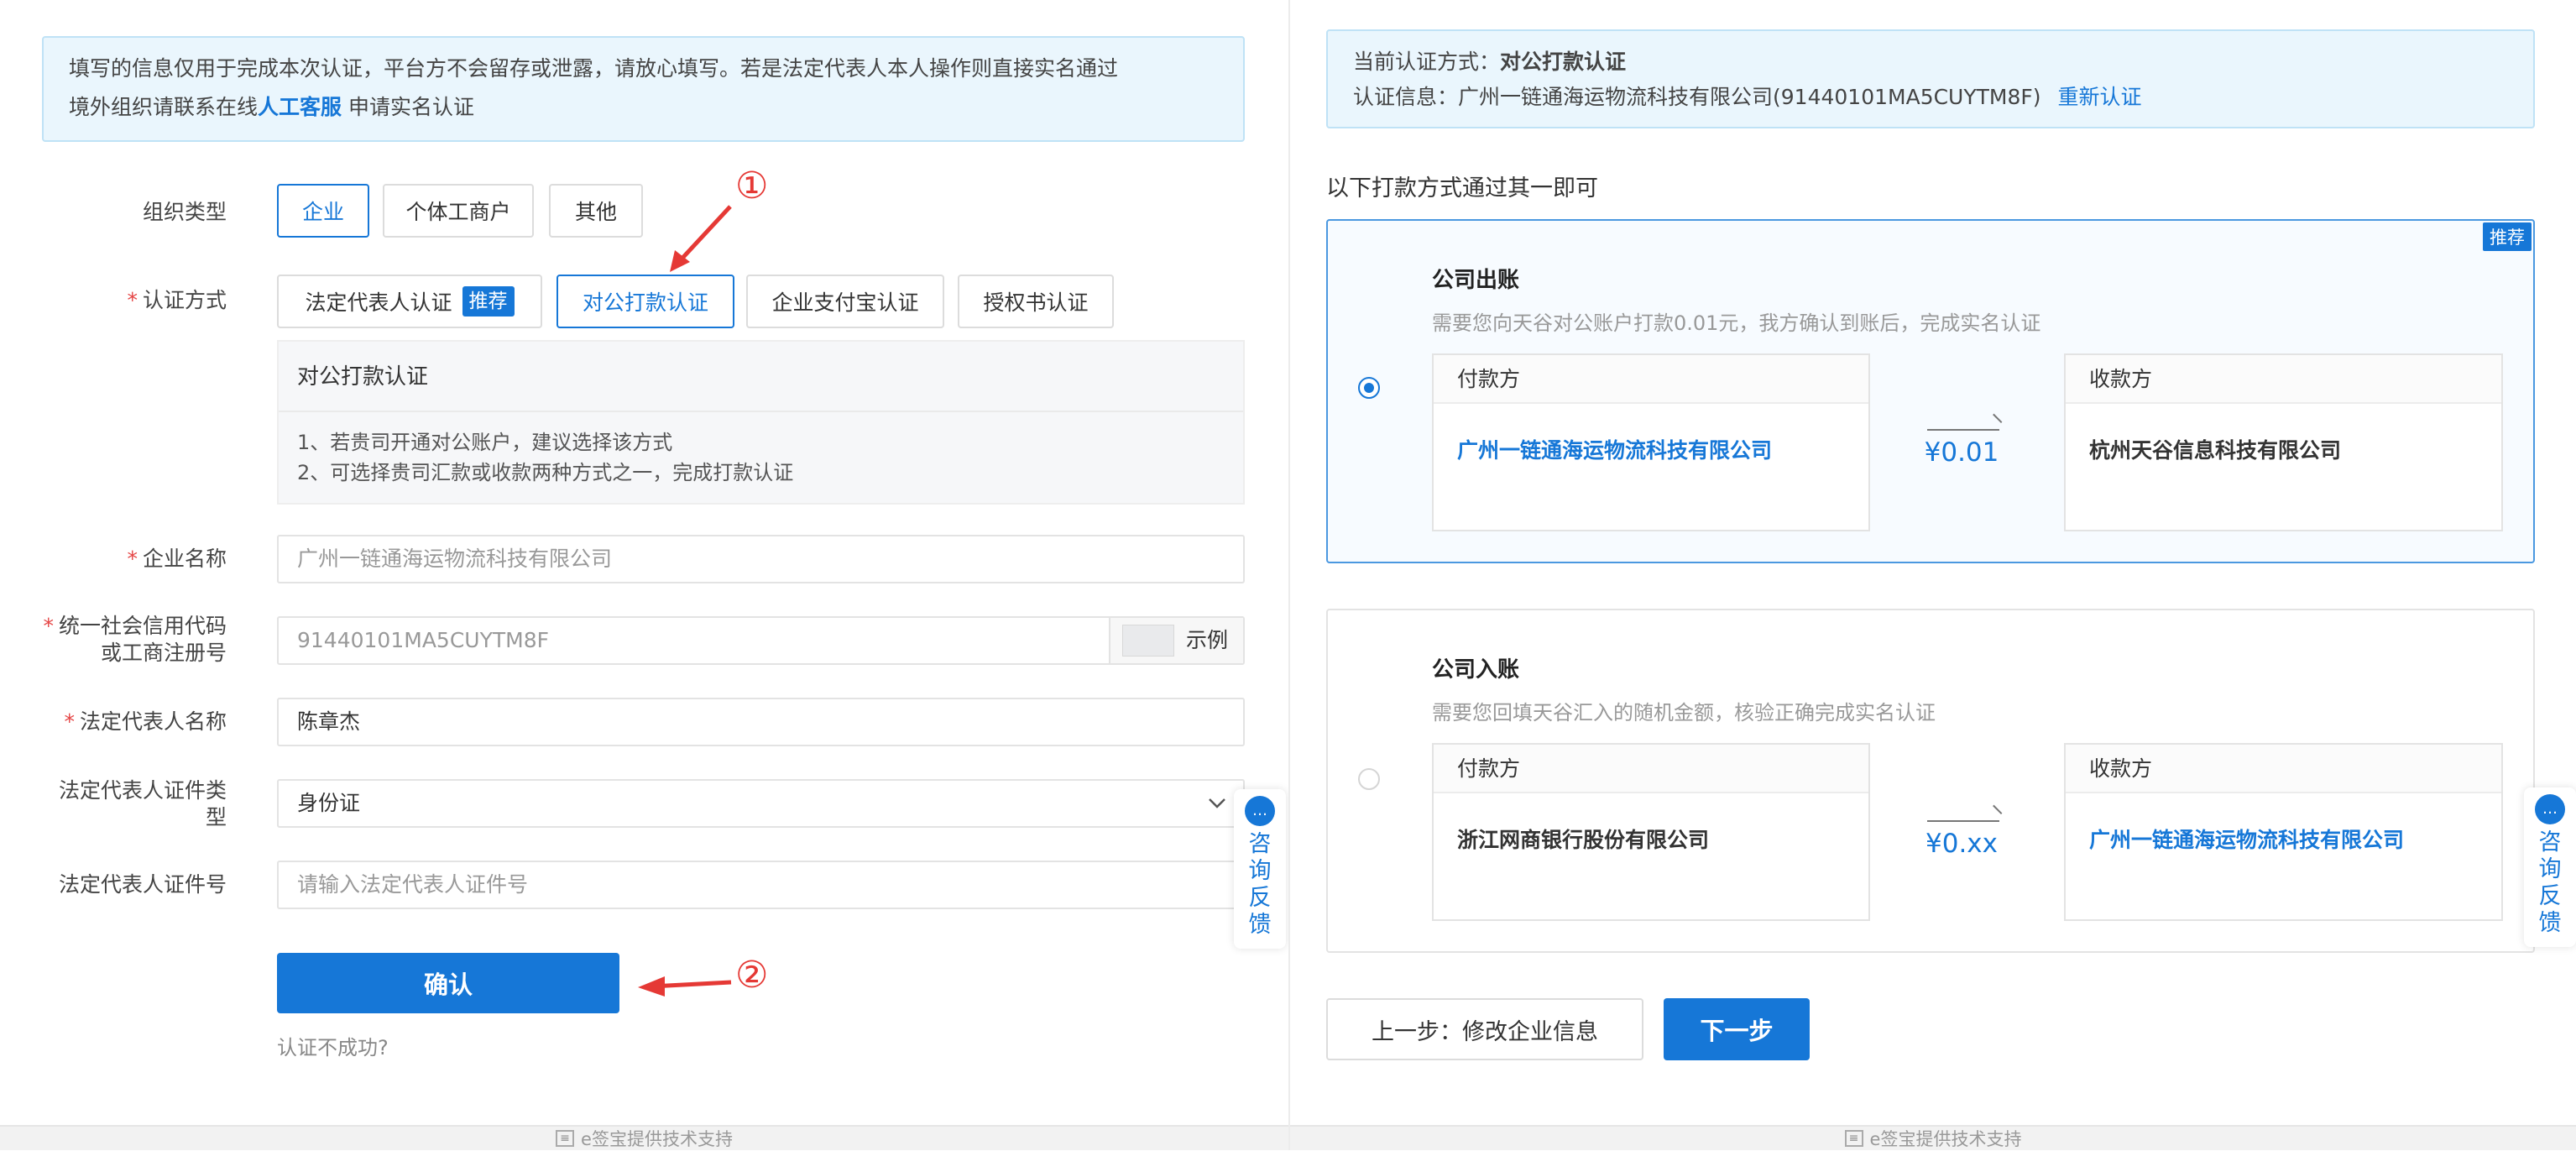  What do you see at coordinates (2247, 840) in the screenshot?
I see `payee-name: 广州一链通海运物流科技有限公司` at bounding box center [2247, 840].